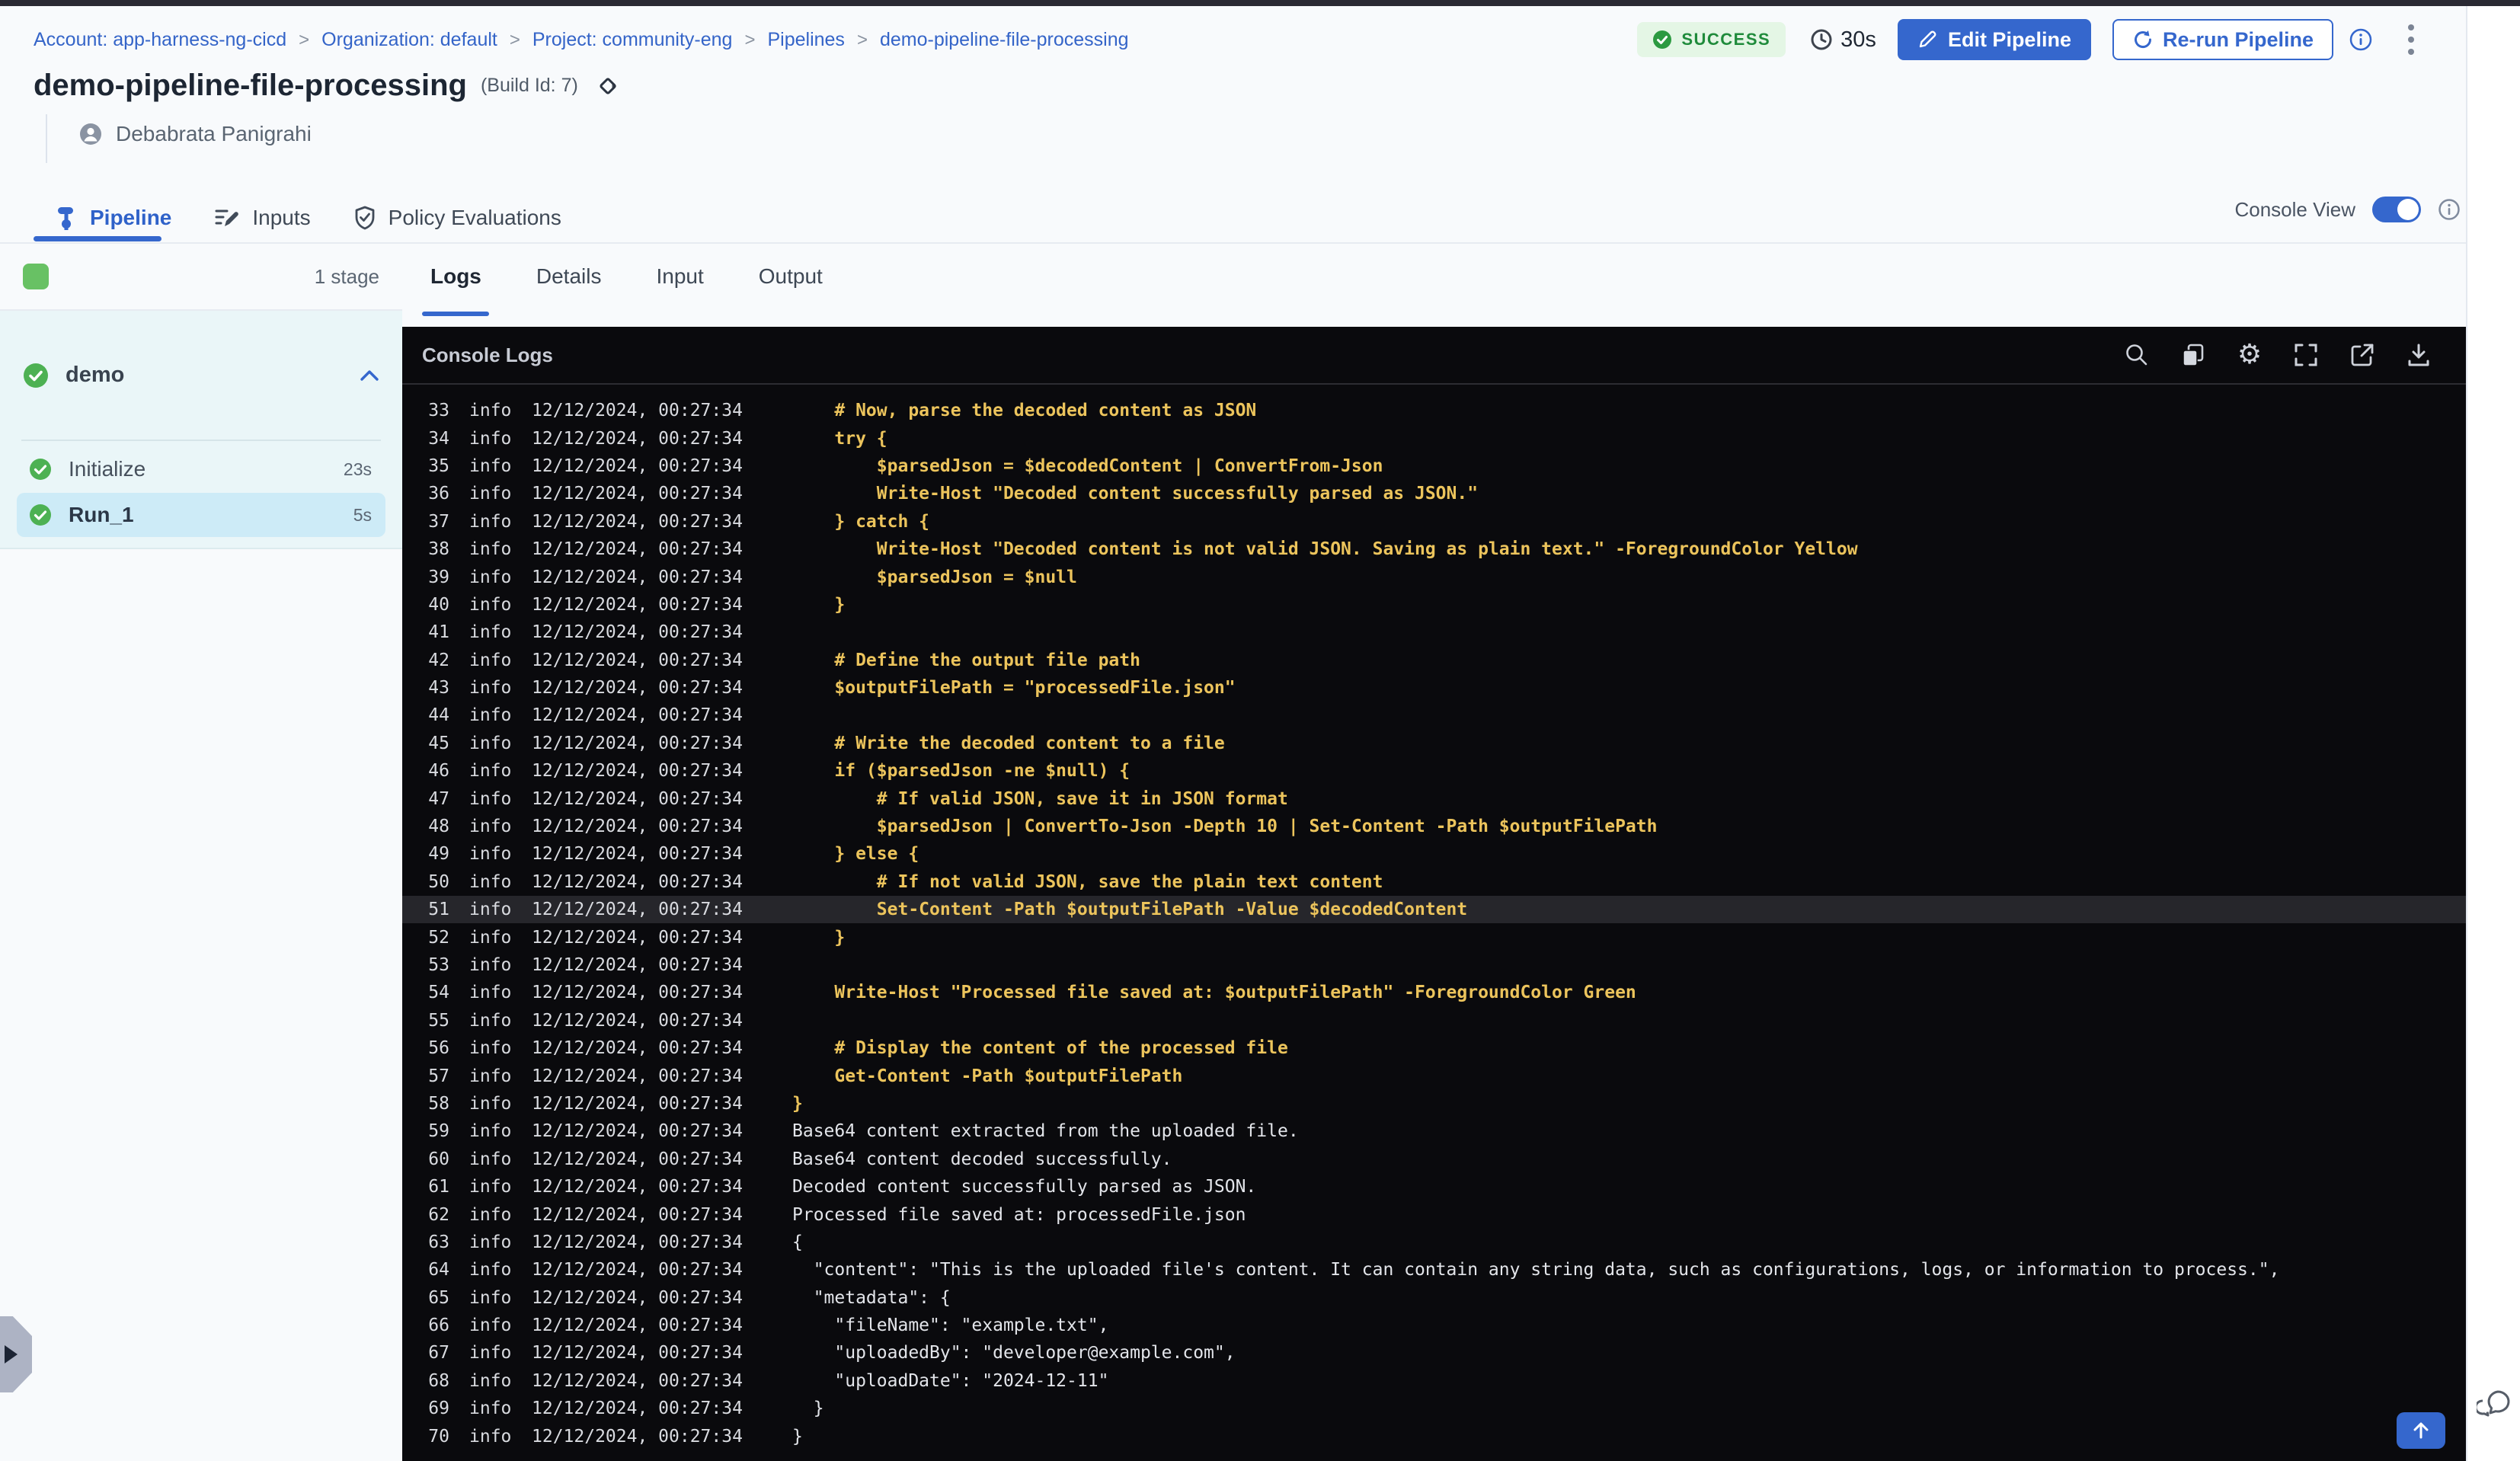 The height and width of the screenshot is (1461, 2520). I want to click on step-initialize: Initialize 23s, so click(201, 469).